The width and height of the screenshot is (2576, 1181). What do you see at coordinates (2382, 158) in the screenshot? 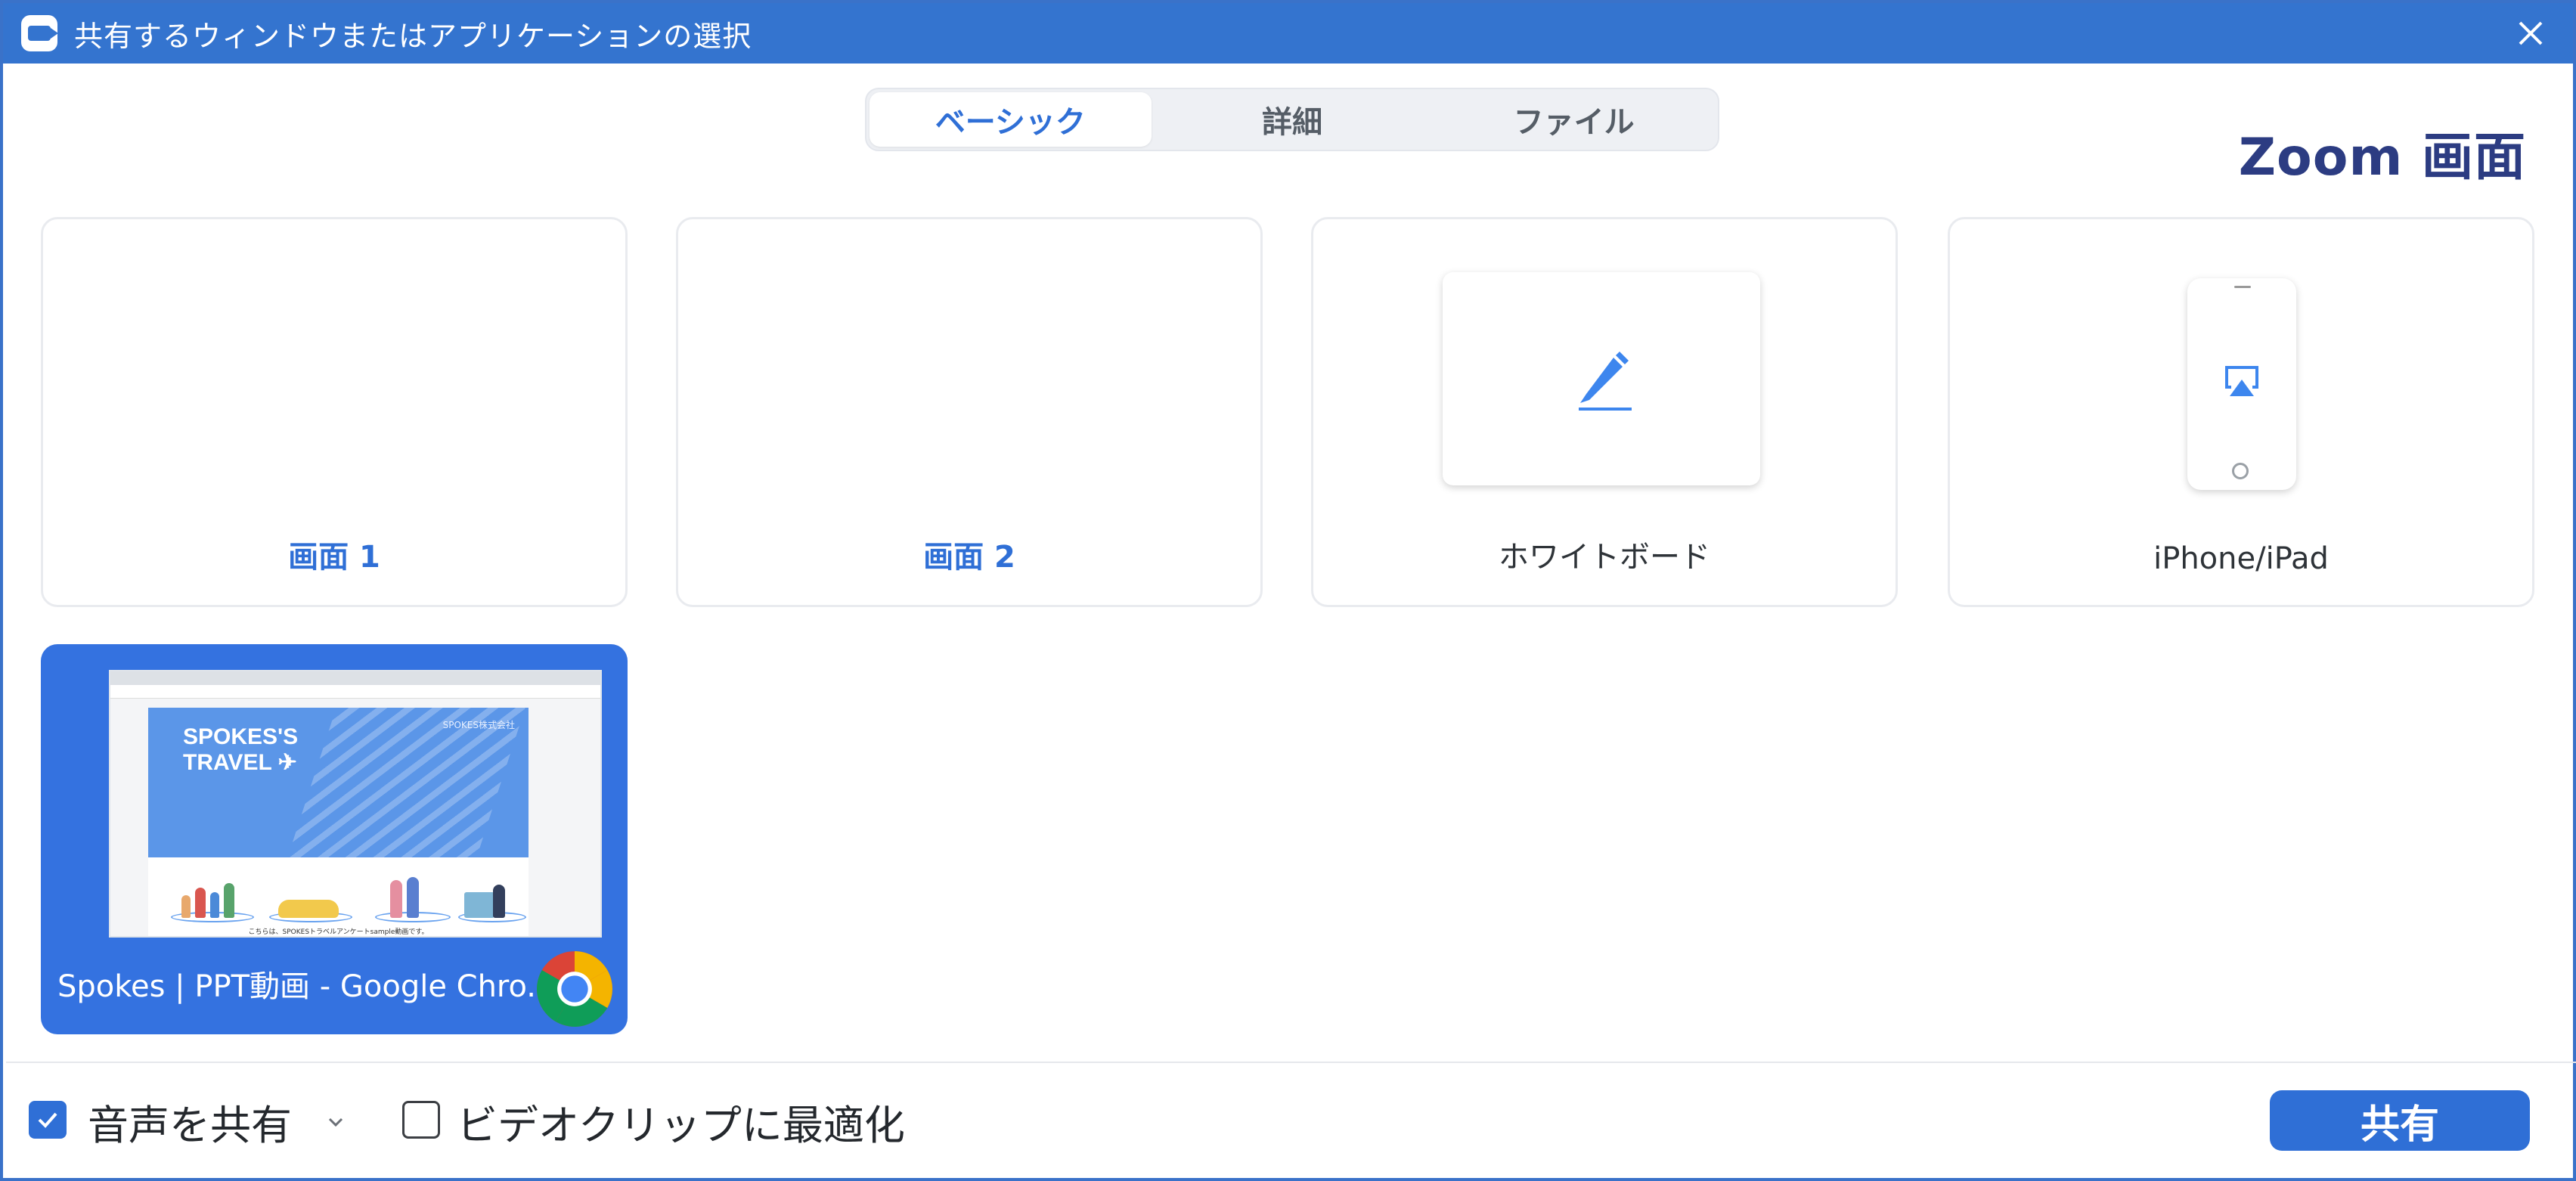
I see `zoom-screen-label: Zoom 画面` at bounding box center [2382, 158].